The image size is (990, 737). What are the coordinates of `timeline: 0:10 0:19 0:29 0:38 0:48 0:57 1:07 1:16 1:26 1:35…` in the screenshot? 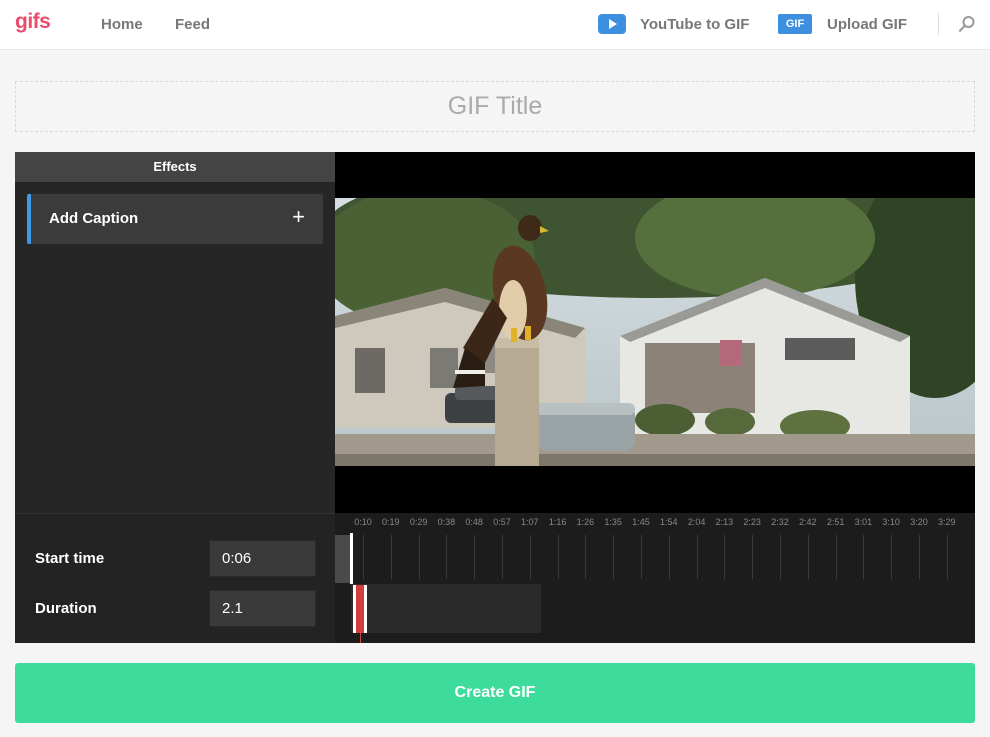 It's located at (655, 578).